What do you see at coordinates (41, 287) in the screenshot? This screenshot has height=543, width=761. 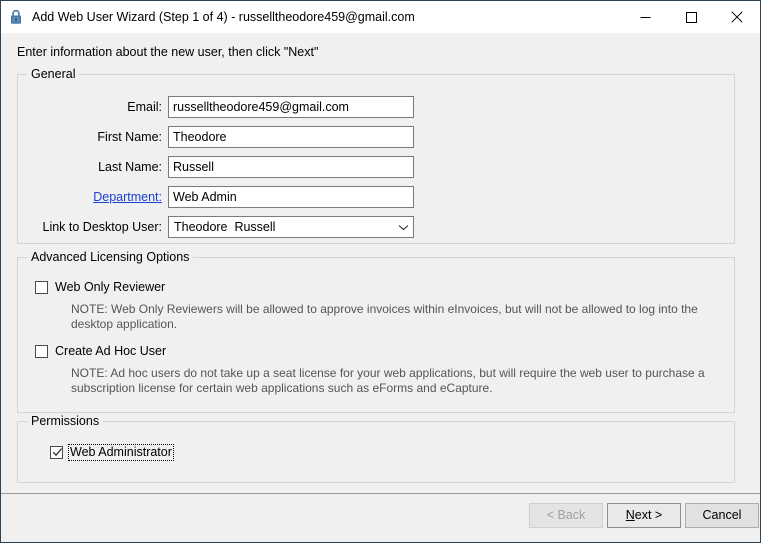 I see `web-only-reviewer-checkbox` at bounding box center [41, 287].